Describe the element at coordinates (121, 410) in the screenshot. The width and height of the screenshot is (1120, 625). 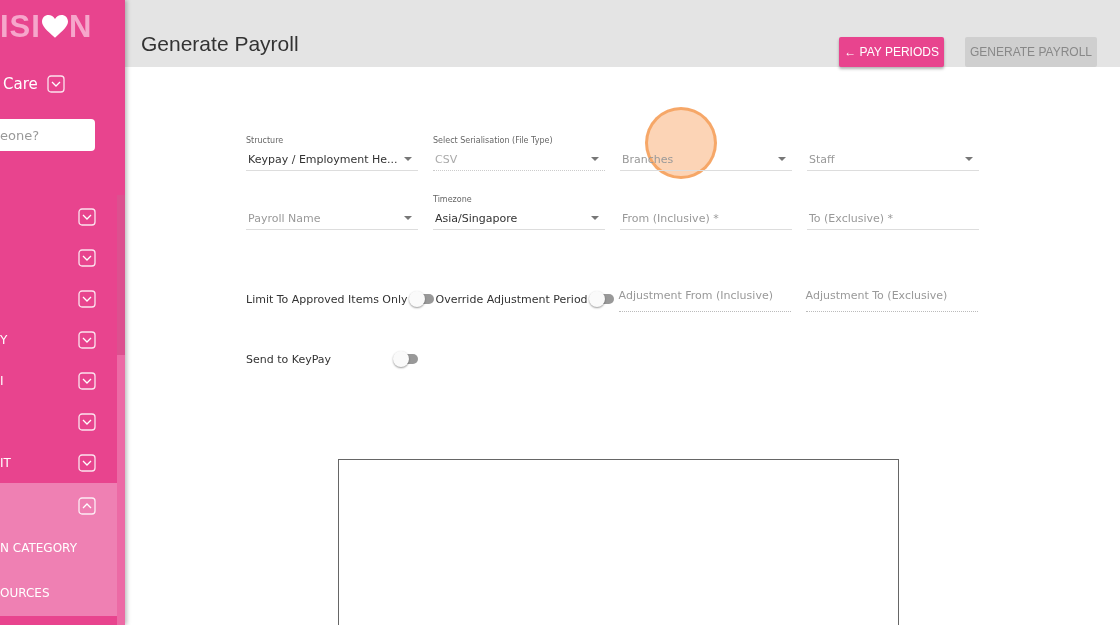
I see `scrollbar` at that location.